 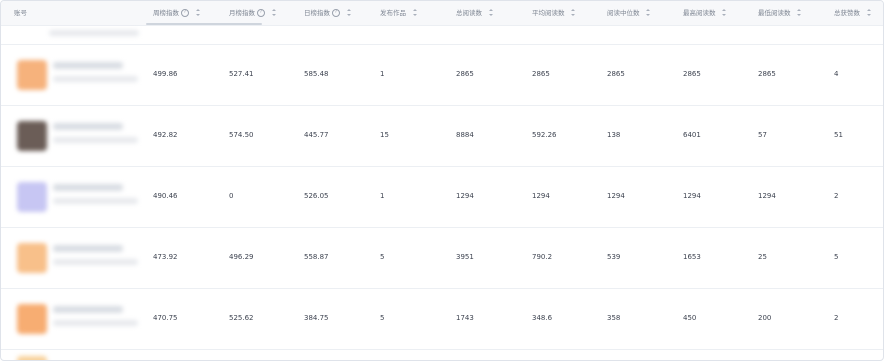 What do you see at coordinates (542, 256) in the screenshot?
I see `cell-avg_reads: 790.2` at bounding box center [542, 256].